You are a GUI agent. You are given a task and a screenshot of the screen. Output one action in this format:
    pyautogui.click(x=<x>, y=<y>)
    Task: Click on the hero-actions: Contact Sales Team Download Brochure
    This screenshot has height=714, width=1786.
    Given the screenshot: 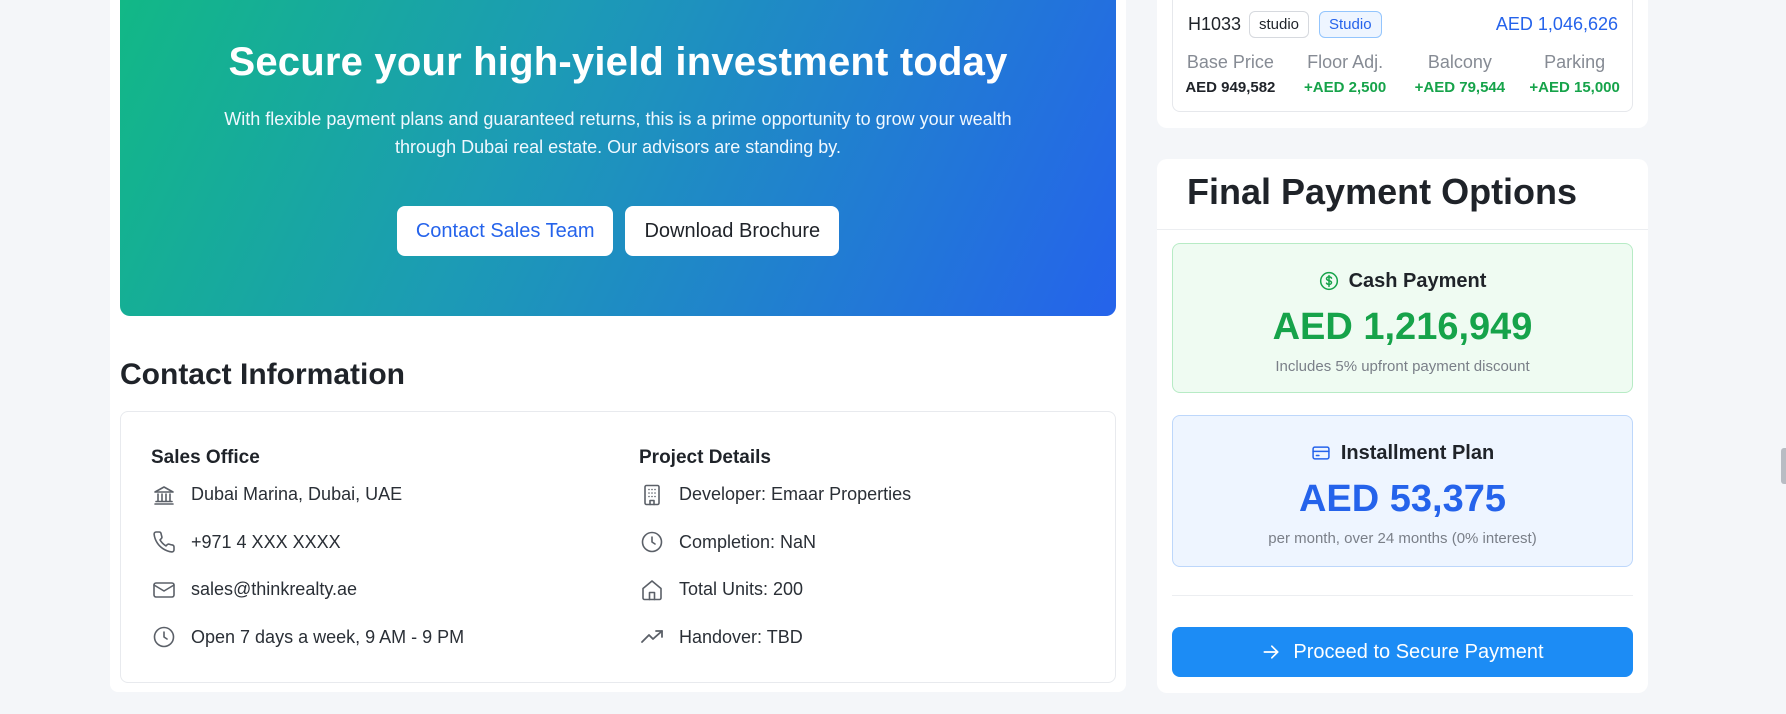 What is the action you would take?
    pyautogui.click(x=618, y=231)
    